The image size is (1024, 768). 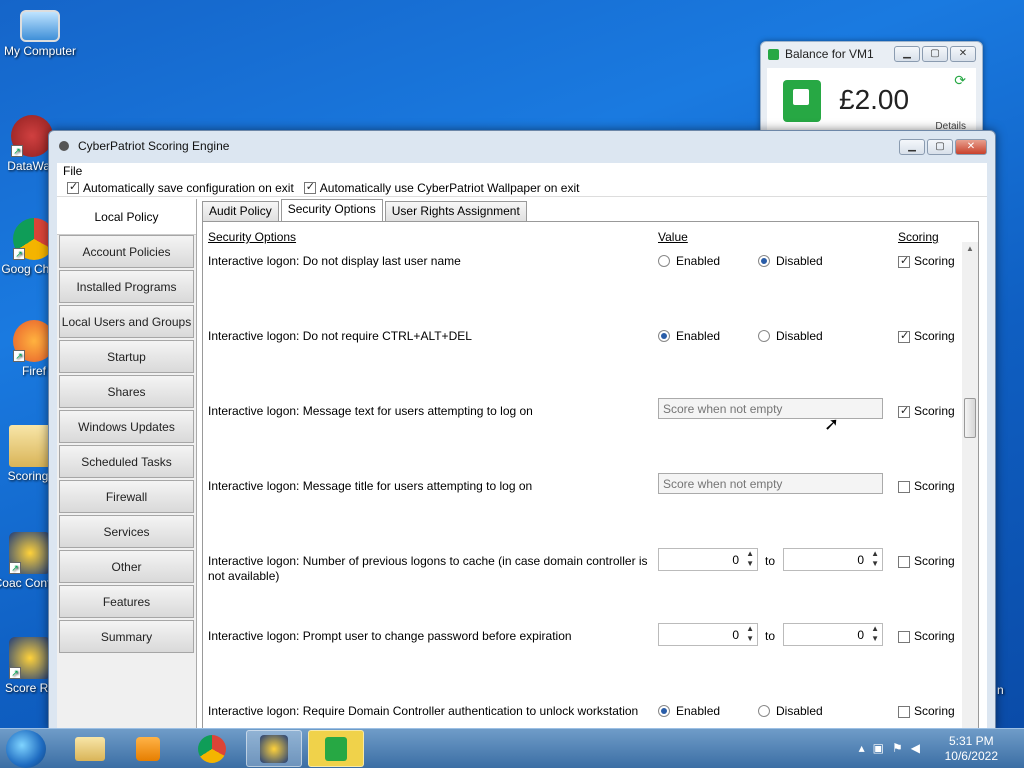 I want to click on show-hidden-icons-icon: ▴, so click(x=866, y=748).